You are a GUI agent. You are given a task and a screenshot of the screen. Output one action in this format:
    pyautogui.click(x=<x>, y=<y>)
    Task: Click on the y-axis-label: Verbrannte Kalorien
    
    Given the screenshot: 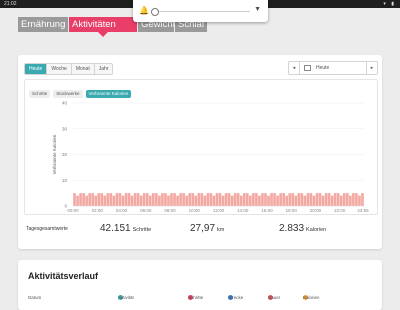 What is the action you would take?
    pyautogui.click(x=54, y=154)
    